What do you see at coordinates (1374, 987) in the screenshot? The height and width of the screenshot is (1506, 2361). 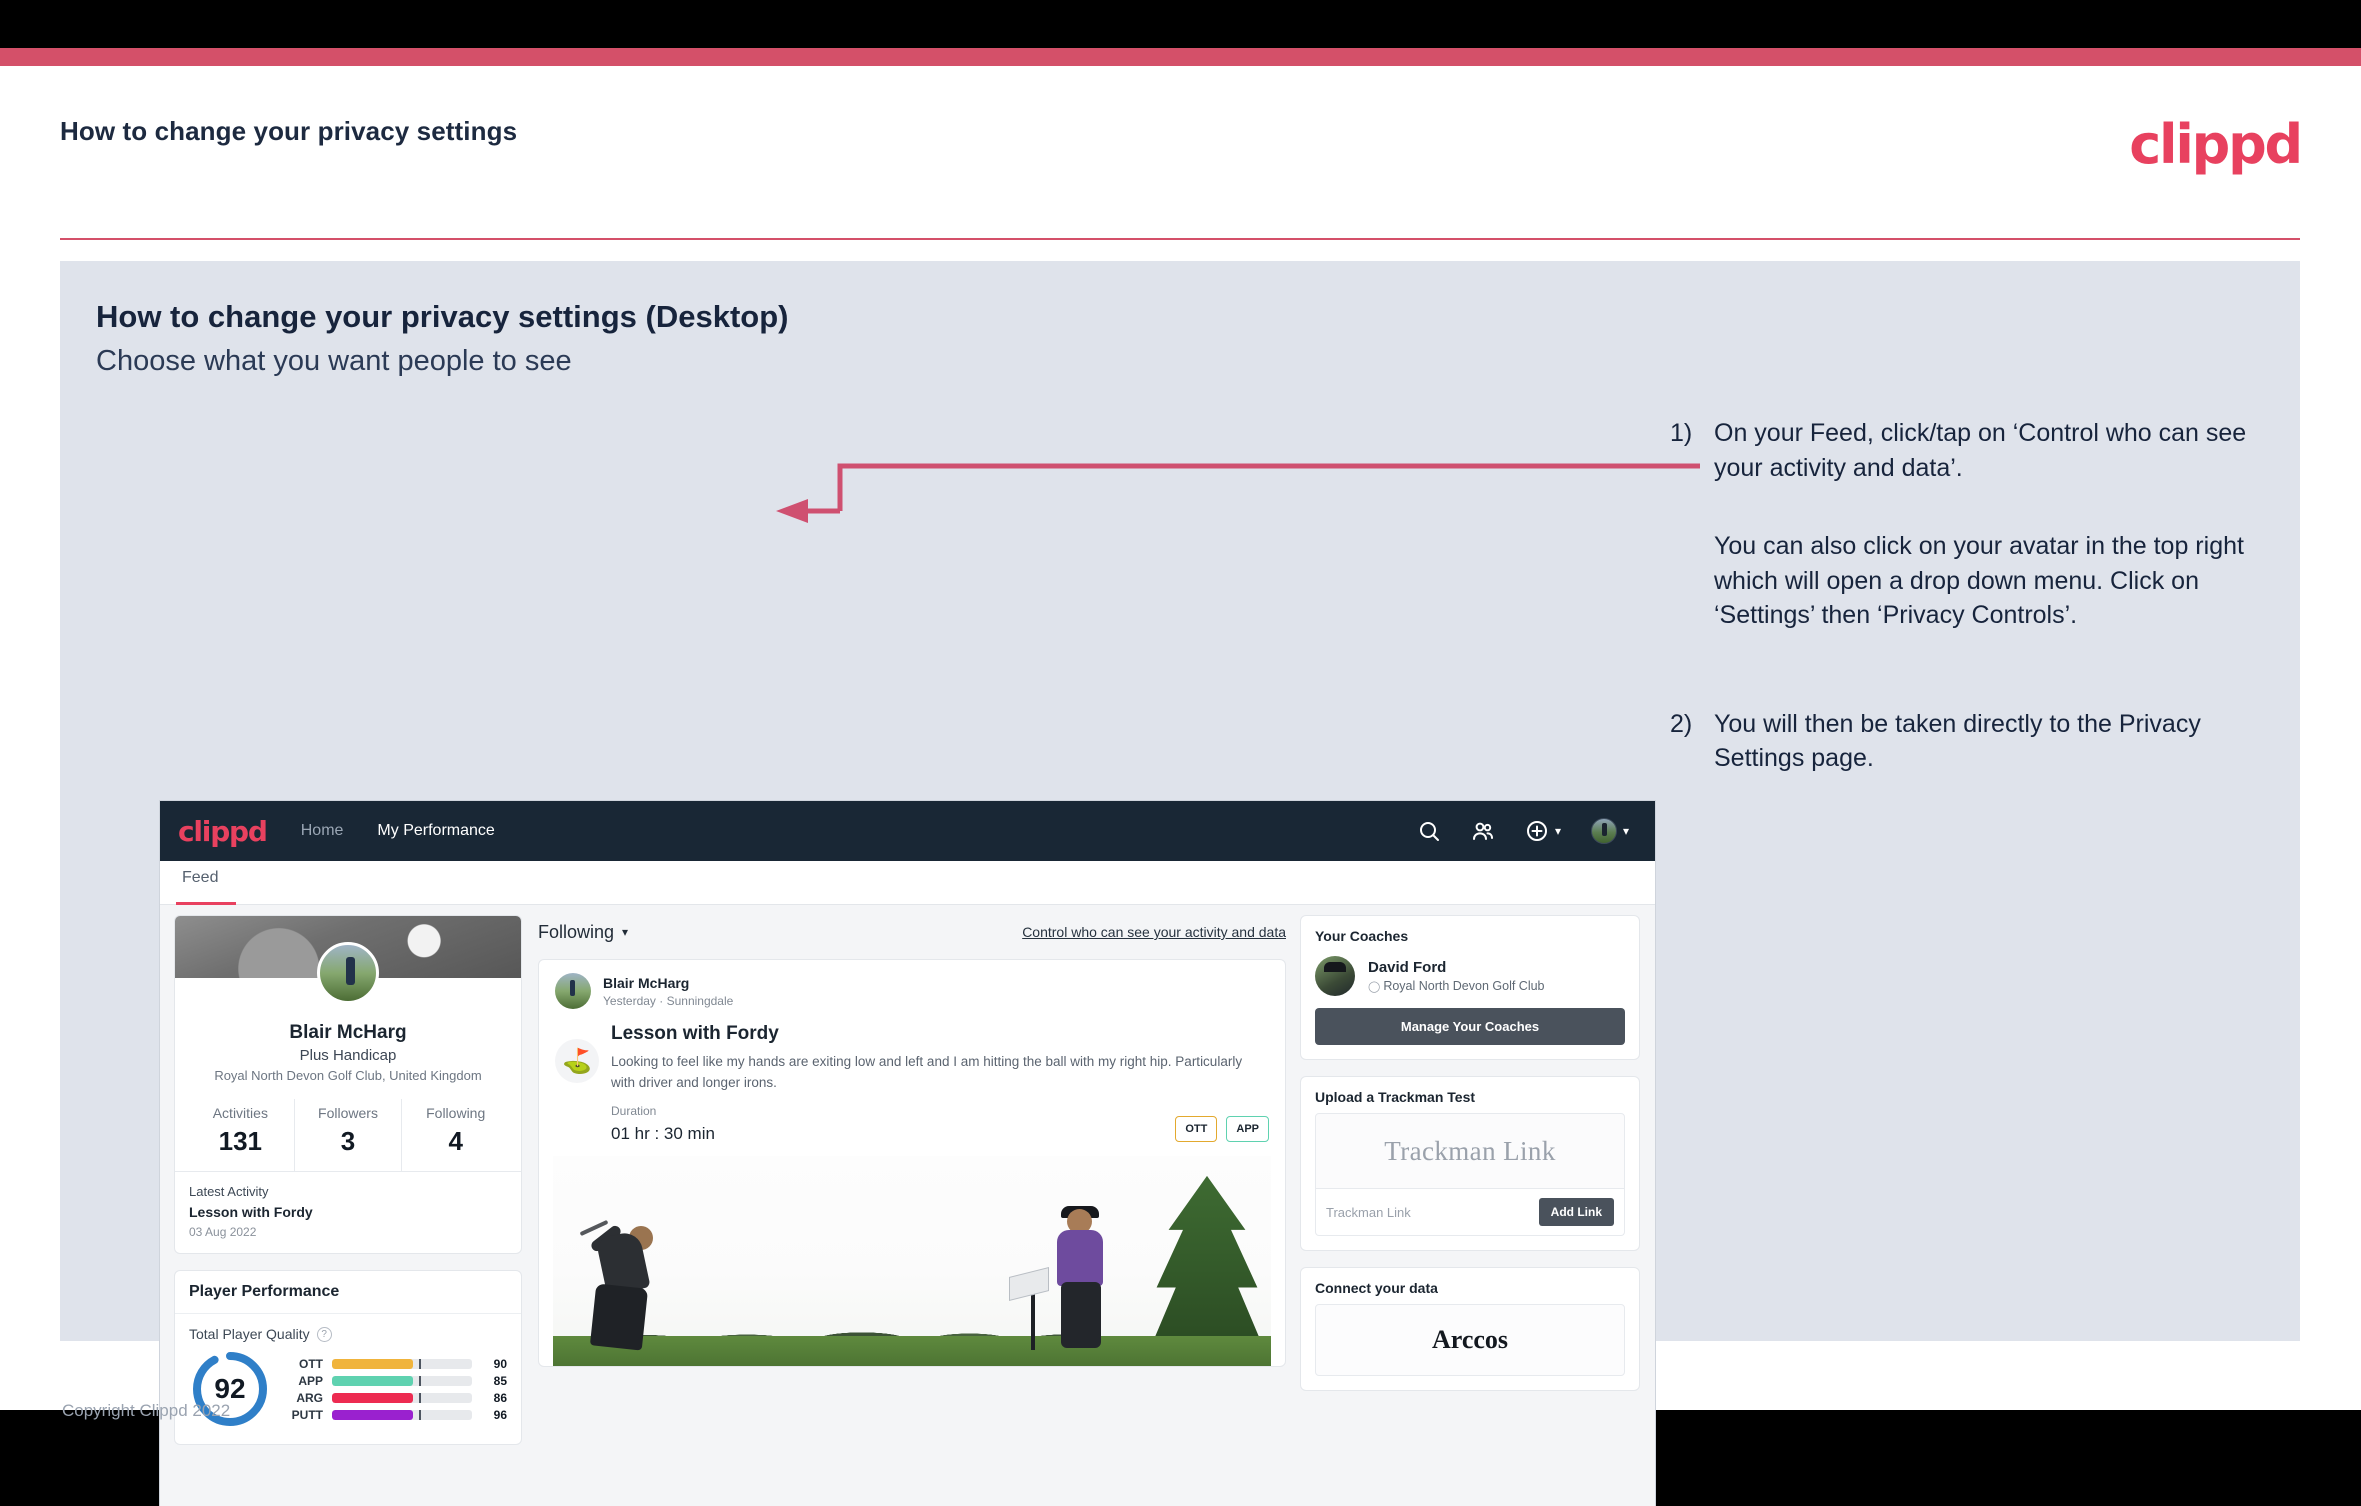 I see `location-pin-icon: ◯` at bounding box center [1374, 987].